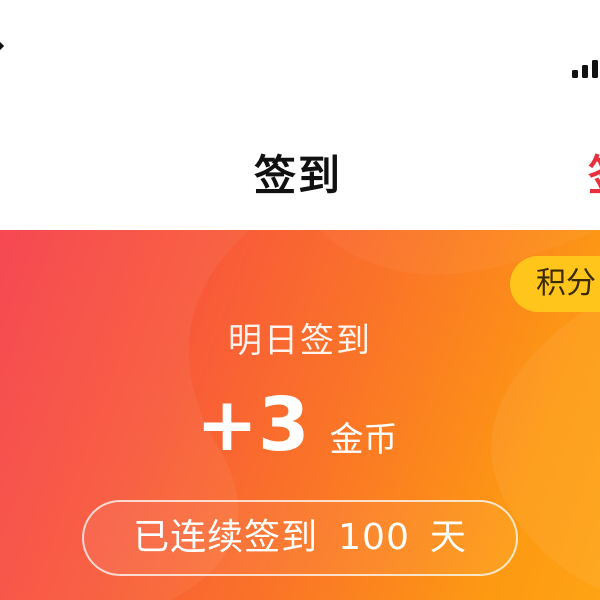 This screenshot has width=600, height=600. Describe the element at coordinates (594, 176) in the screenshot. I see `header-right-action: 签` at that location.